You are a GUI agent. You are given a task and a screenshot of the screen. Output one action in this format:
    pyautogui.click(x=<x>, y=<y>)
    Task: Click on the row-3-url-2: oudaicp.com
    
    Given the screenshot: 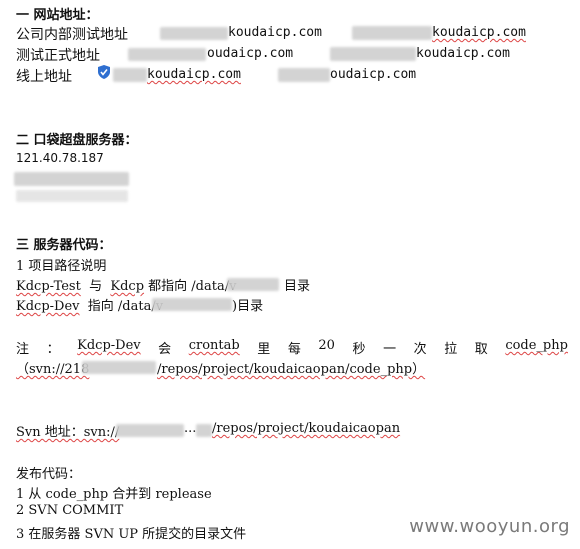 What is the action you would take?
    pyautogui.click(x=373, y=74)
    